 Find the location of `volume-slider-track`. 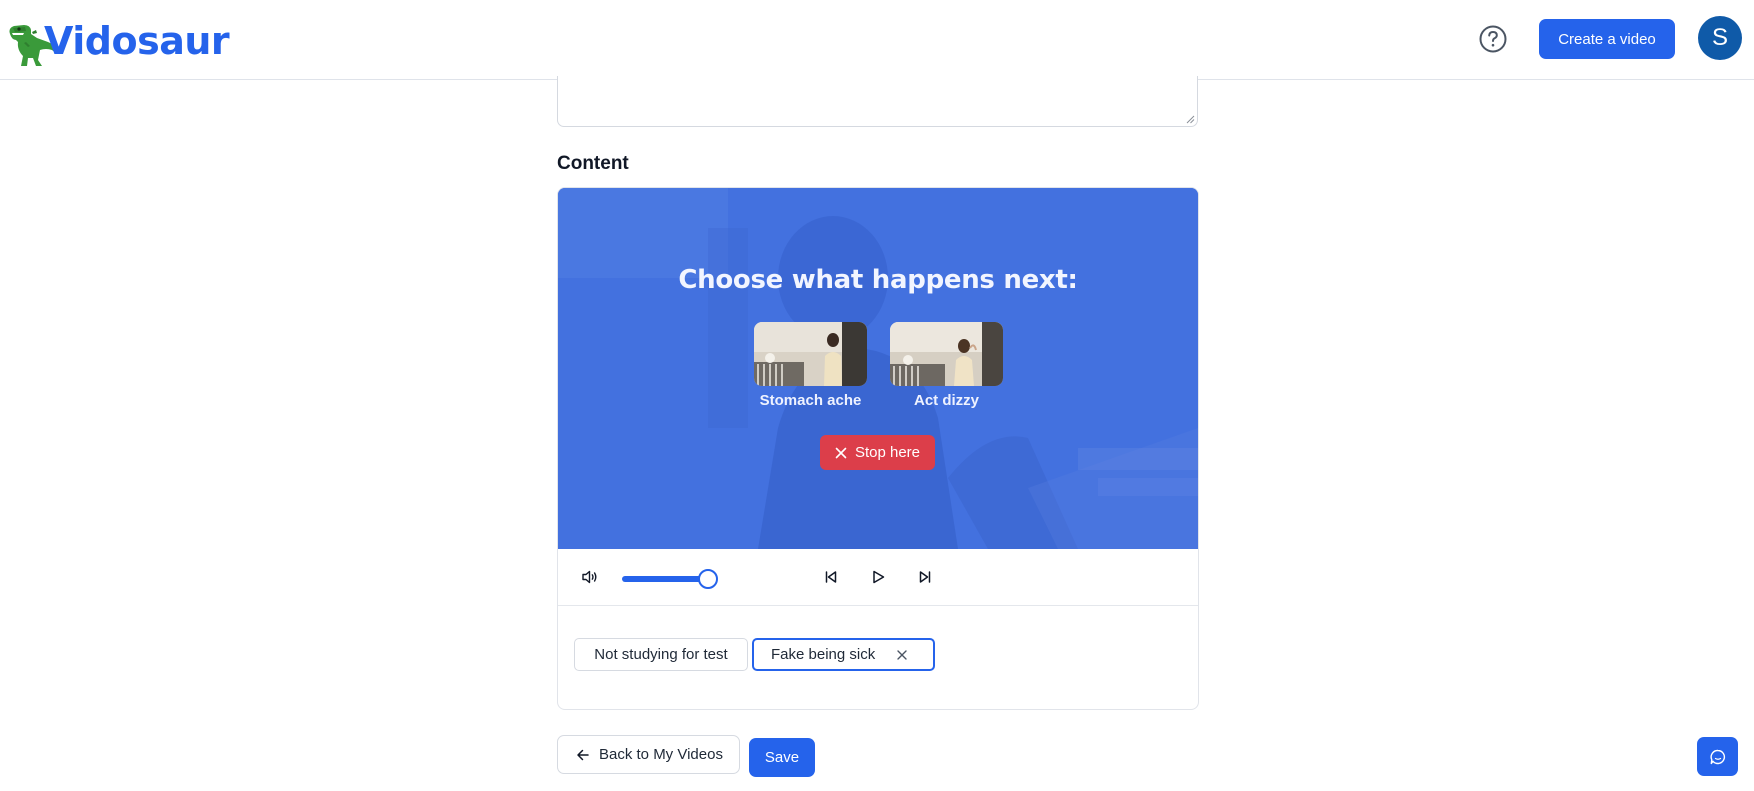

volume-slider-track is located at coordinates (665, 579).